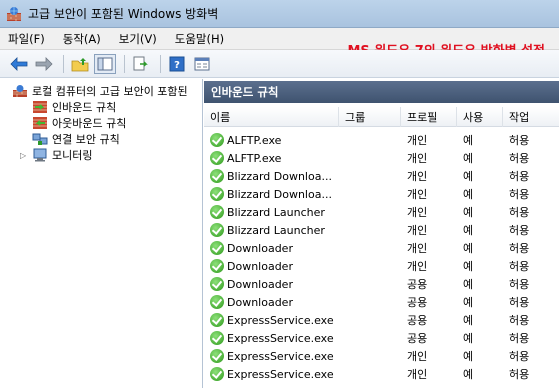 The width and height of the screenshot is (559, 388). What do you see at coordinates (82, 39) in the screenshot?
I see `menu-action: 동작(A)` at bounding box center [82, 39].